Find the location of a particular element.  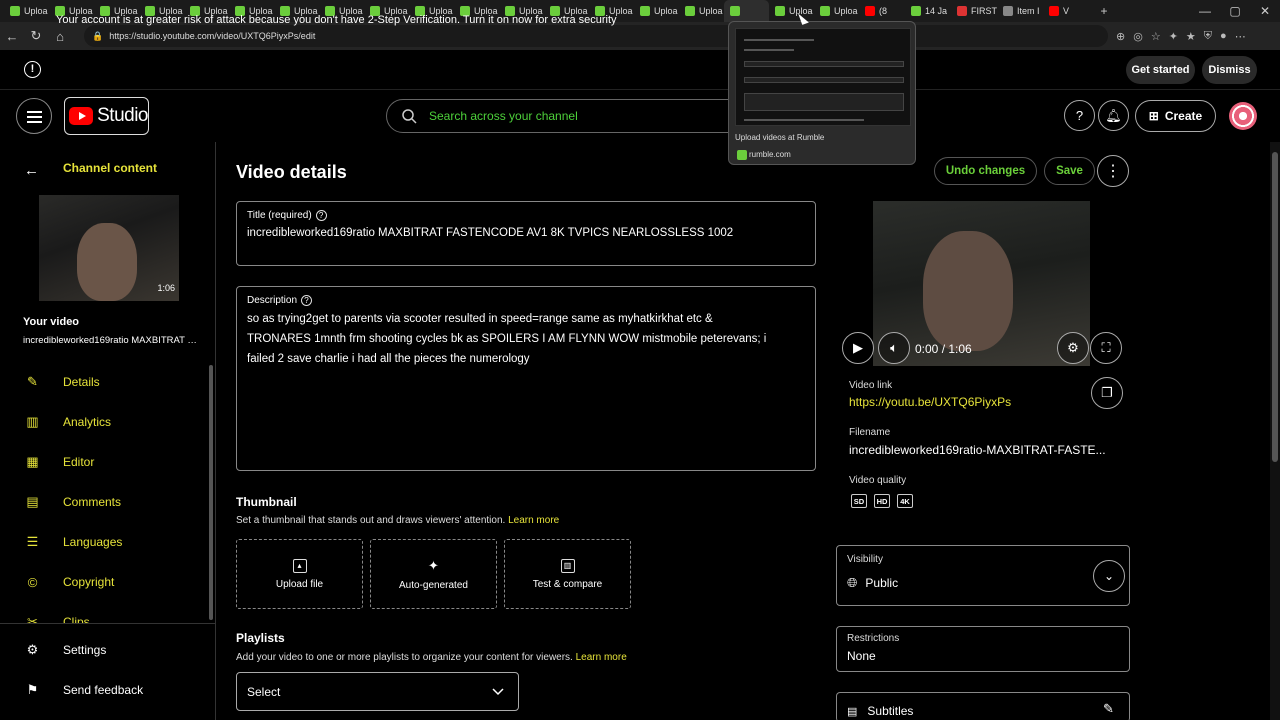

page-scrollbar is located at coordinates (1275, 431).